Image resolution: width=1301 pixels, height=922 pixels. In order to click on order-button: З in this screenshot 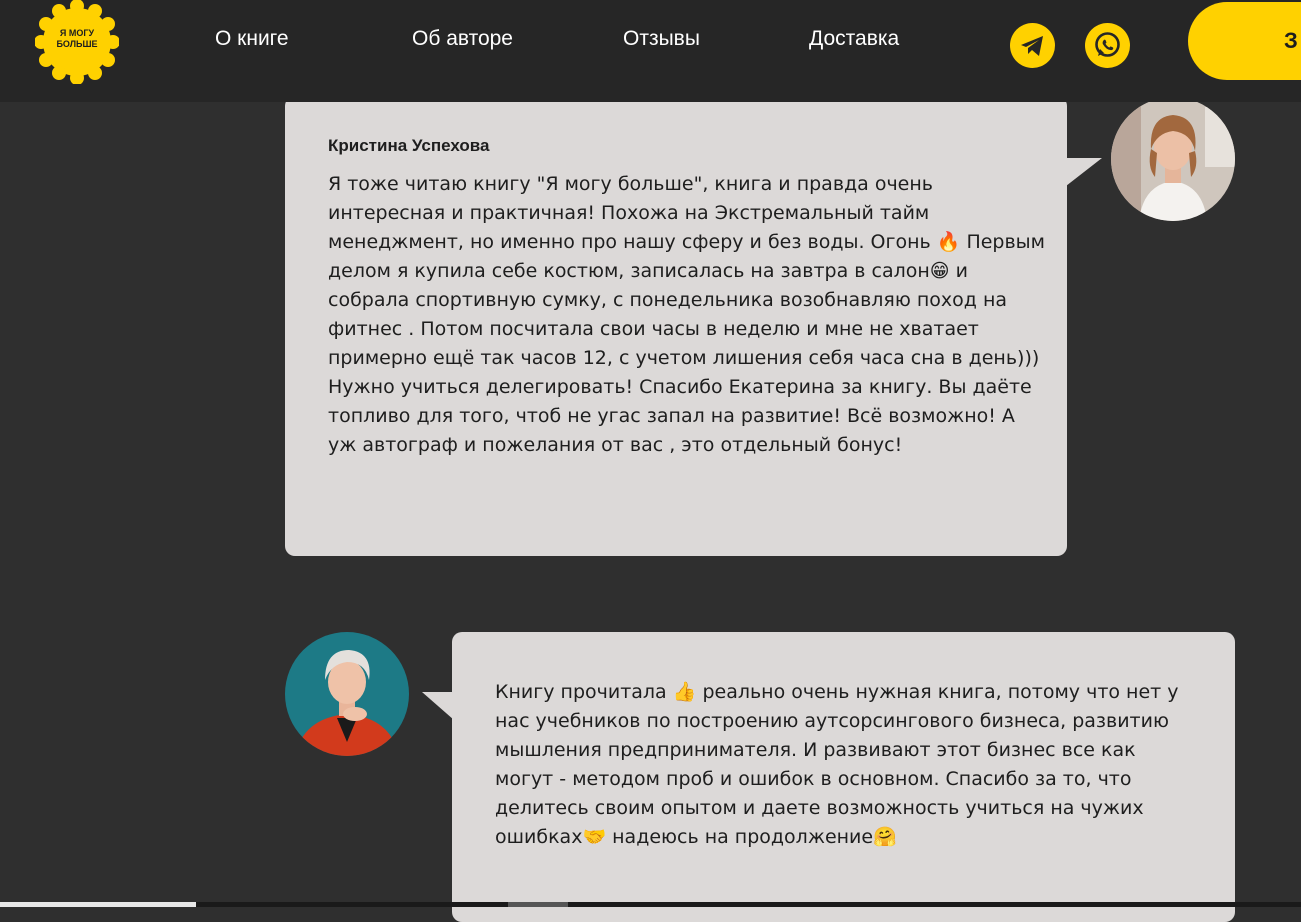, I will do `click(1244, 41)`.